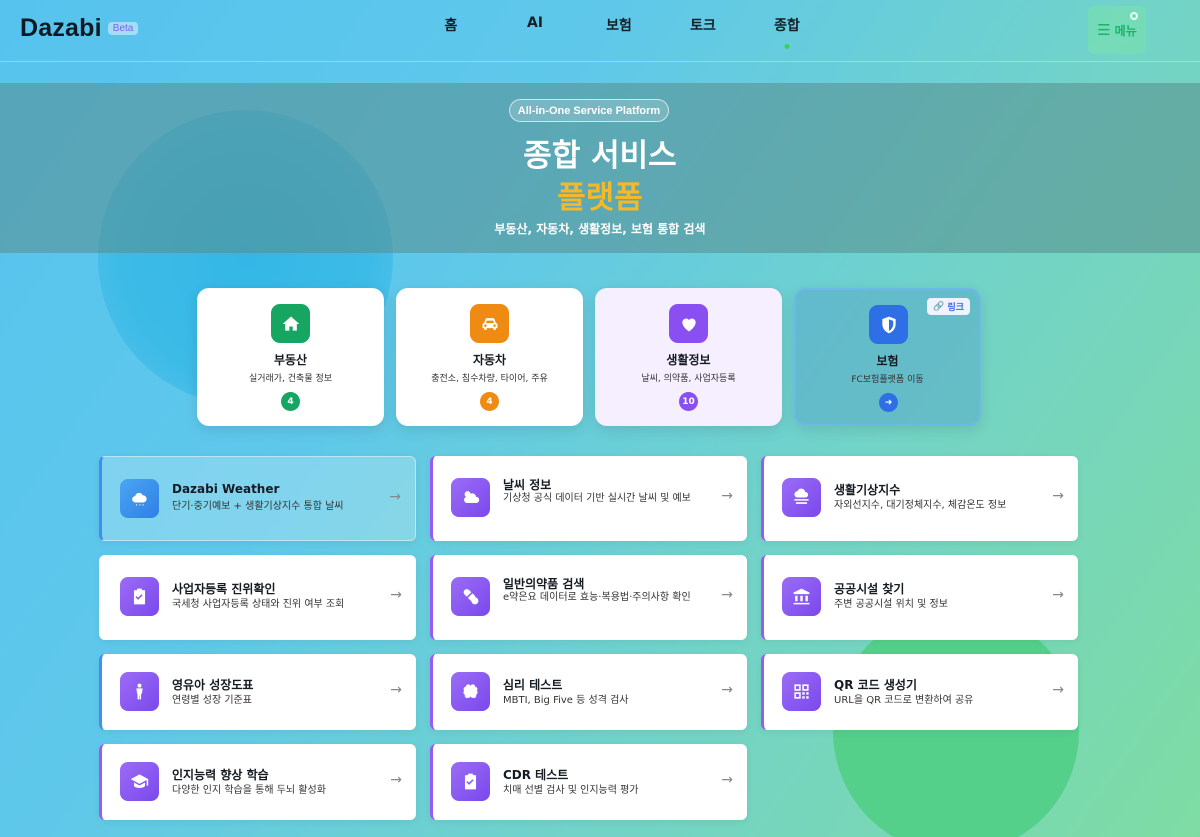  I want to click on service-card-psych-test: 심리 테스트 MBTI, Big Five 등 성격 검사 →, so click(588, 692).